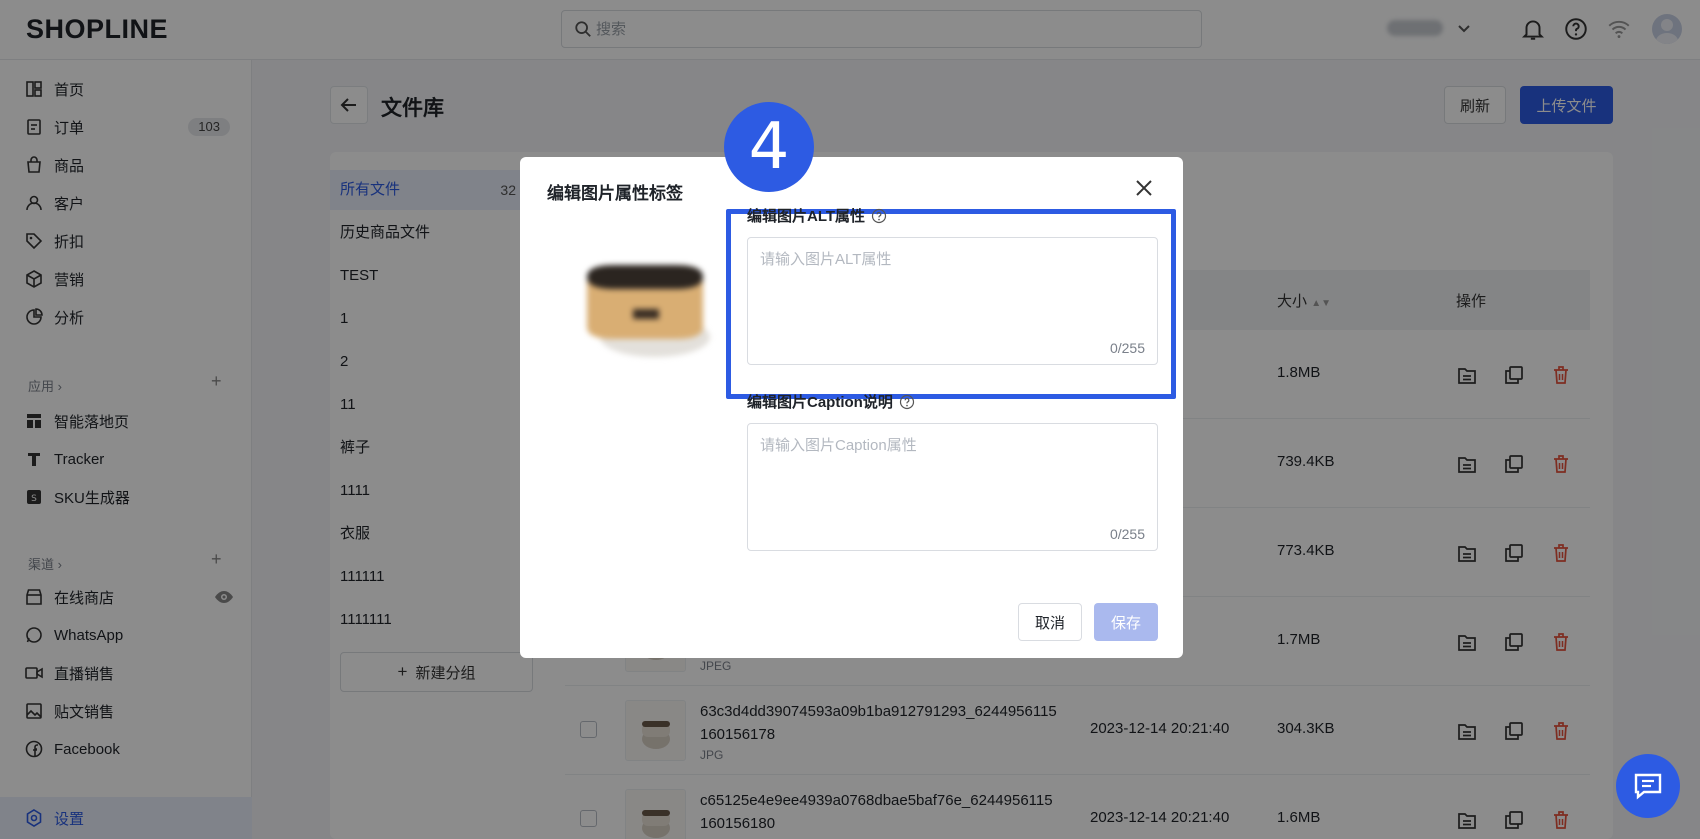 Image resolution: width=1700 pixels, height=839 pixels. What do you see at coordinates (1144, 188) in the screenshot?
I see `close-icon` at bounding box center [1144, 188].